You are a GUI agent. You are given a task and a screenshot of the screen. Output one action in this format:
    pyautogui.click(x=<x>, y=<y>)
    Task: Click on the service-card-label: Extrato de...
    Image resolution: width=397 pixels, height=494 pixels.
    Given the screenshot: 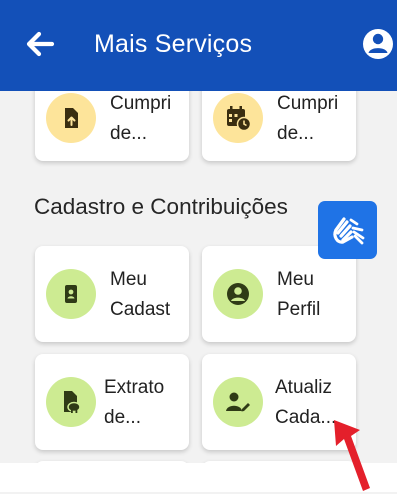 What is the action you would take?
    pyautogui.click(x=134, y=402)
    